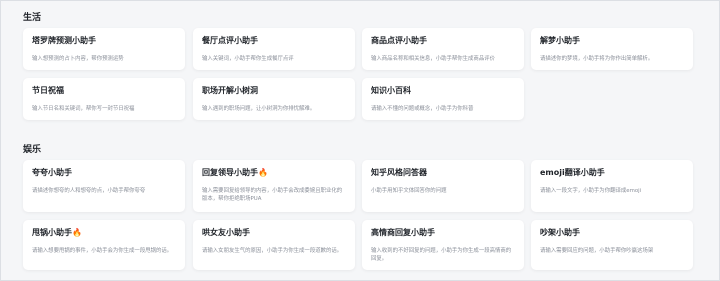 This screenshot has height=281, width=720. I want to click on card-title: 高情商回复小助手, so click(403, 232).